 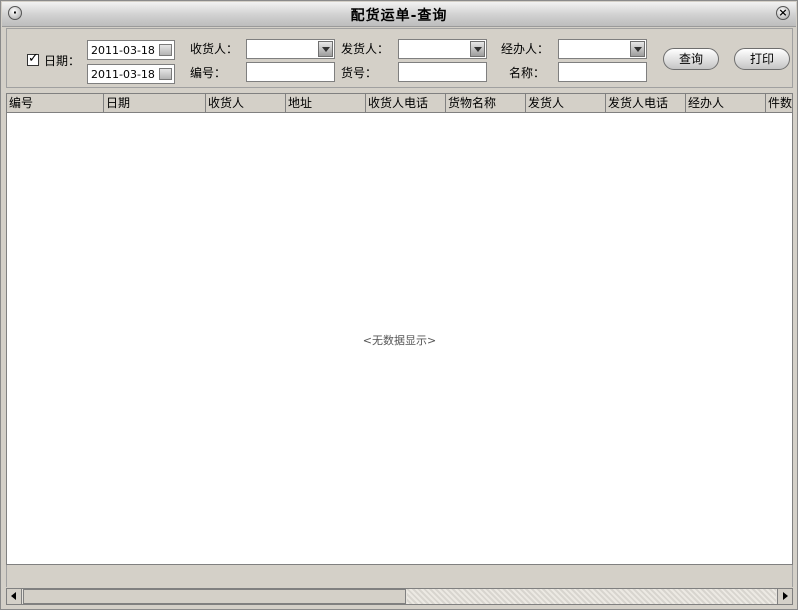 What do you see at coordinates (214, 49) in the screenshot?
I see `receiver-label: 收货人：` at bounding box center [214, 49].